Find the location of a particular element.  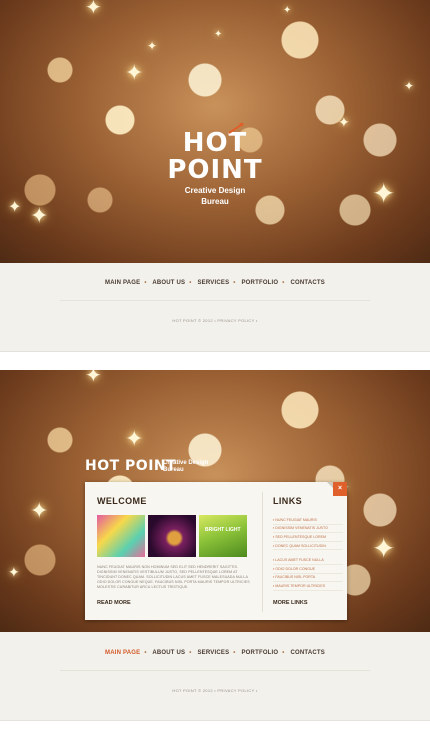

thumbnail-caption: BRIGHT LIGHT is located at coordinates (223, 530).